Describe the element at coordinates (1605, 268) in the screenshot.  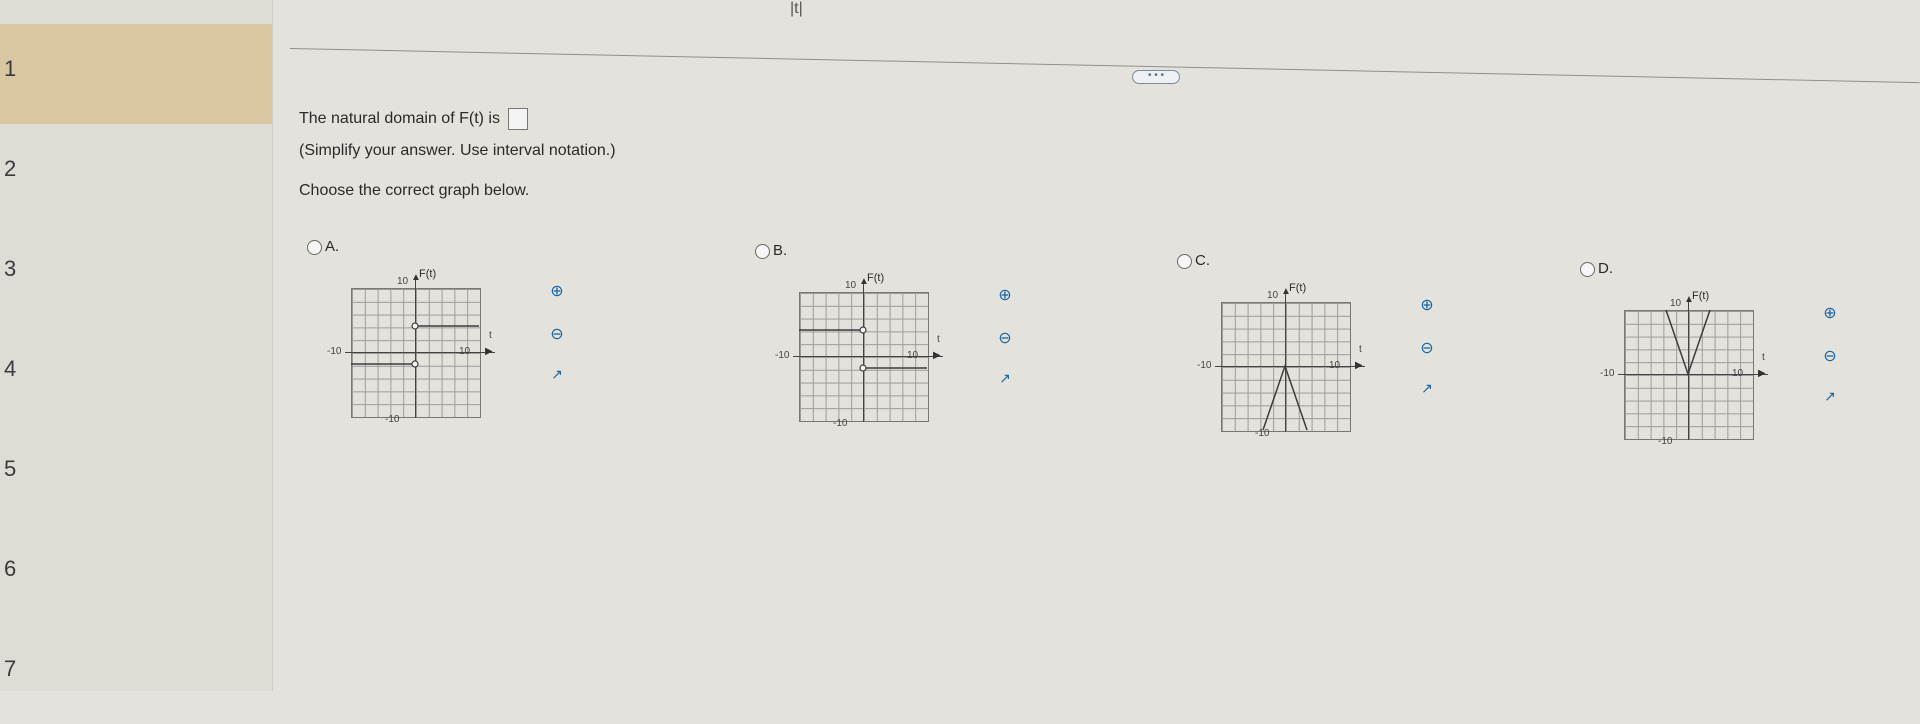
I see `option-d-label: D.` at that location.